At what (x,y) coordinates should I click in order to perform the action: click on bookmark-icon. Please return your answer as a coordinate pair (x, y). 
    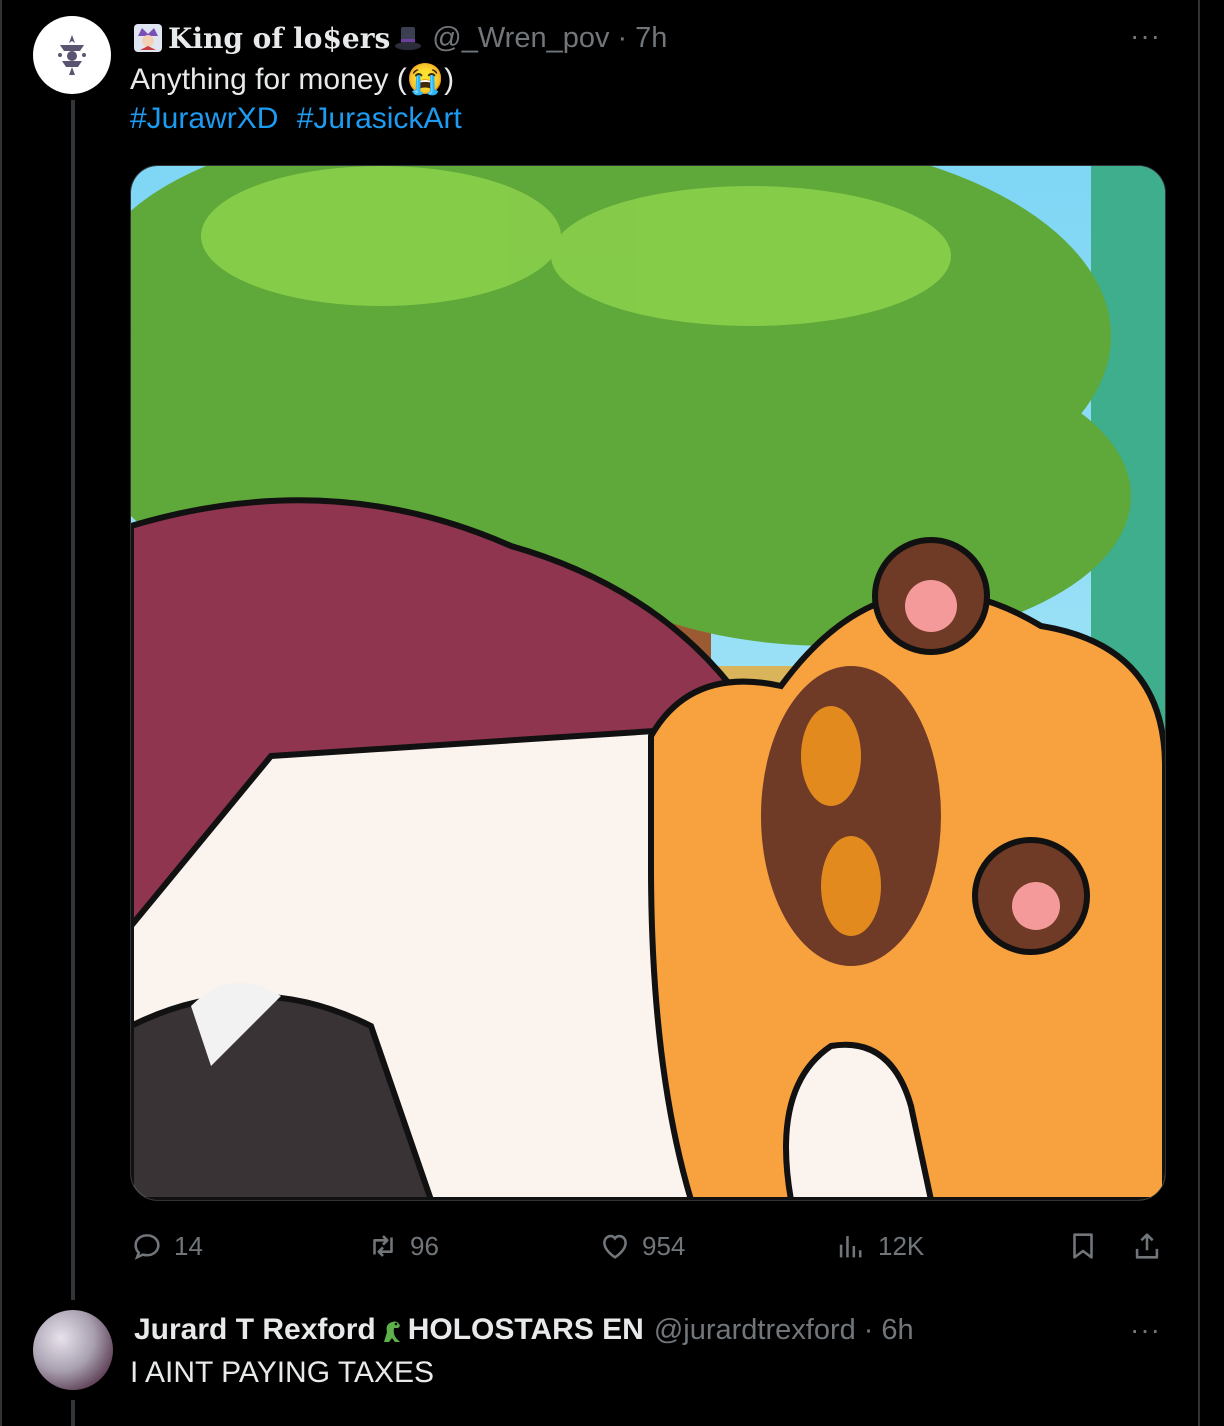
    Looking at the image, I should click on (1083, 1246).